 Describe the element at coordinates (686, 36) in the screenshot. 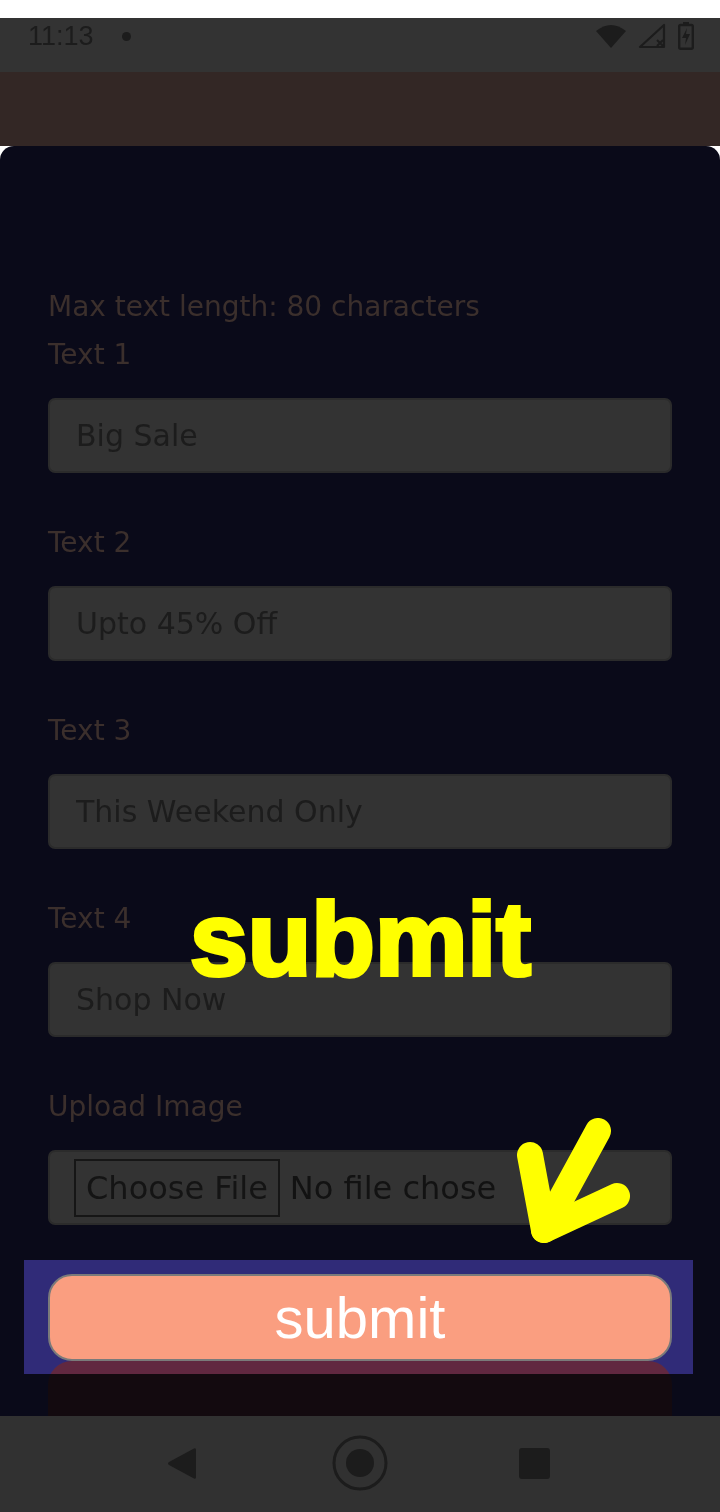

I see `battery-charging-icon` at that location.